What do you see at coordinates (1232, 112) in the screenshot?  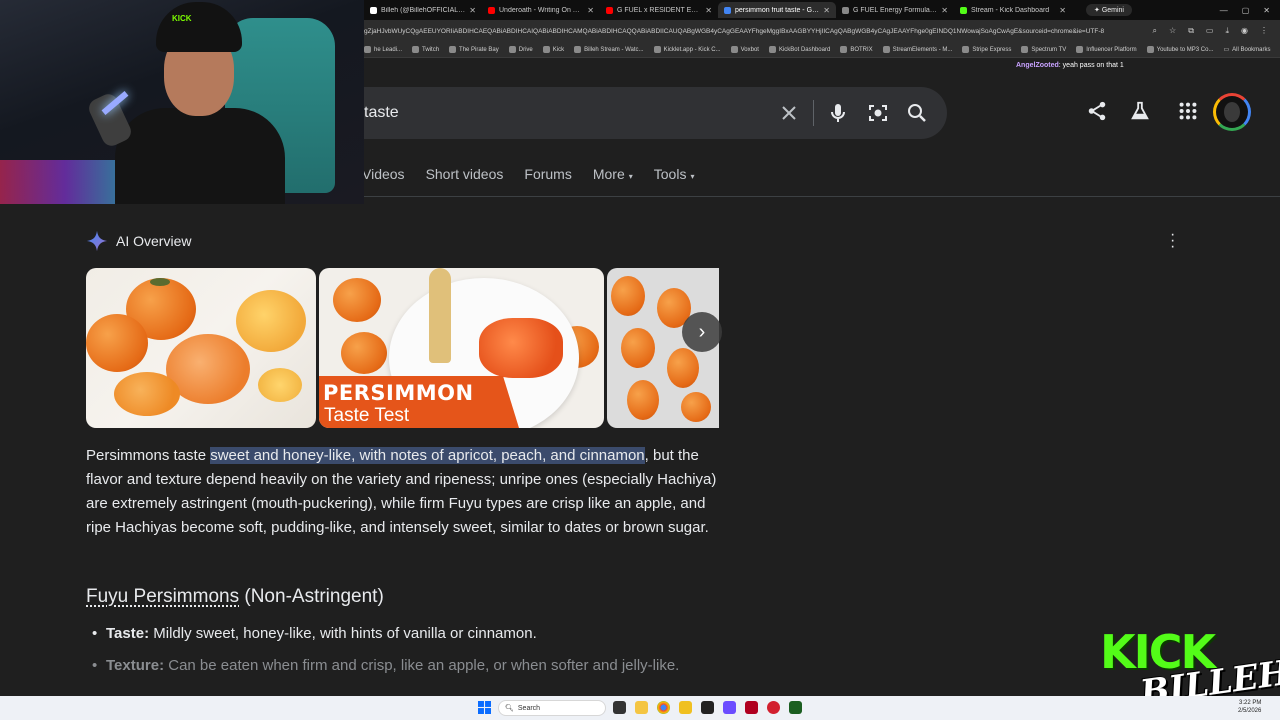 I see `account-avatar` at bounding box center [1232, 112].